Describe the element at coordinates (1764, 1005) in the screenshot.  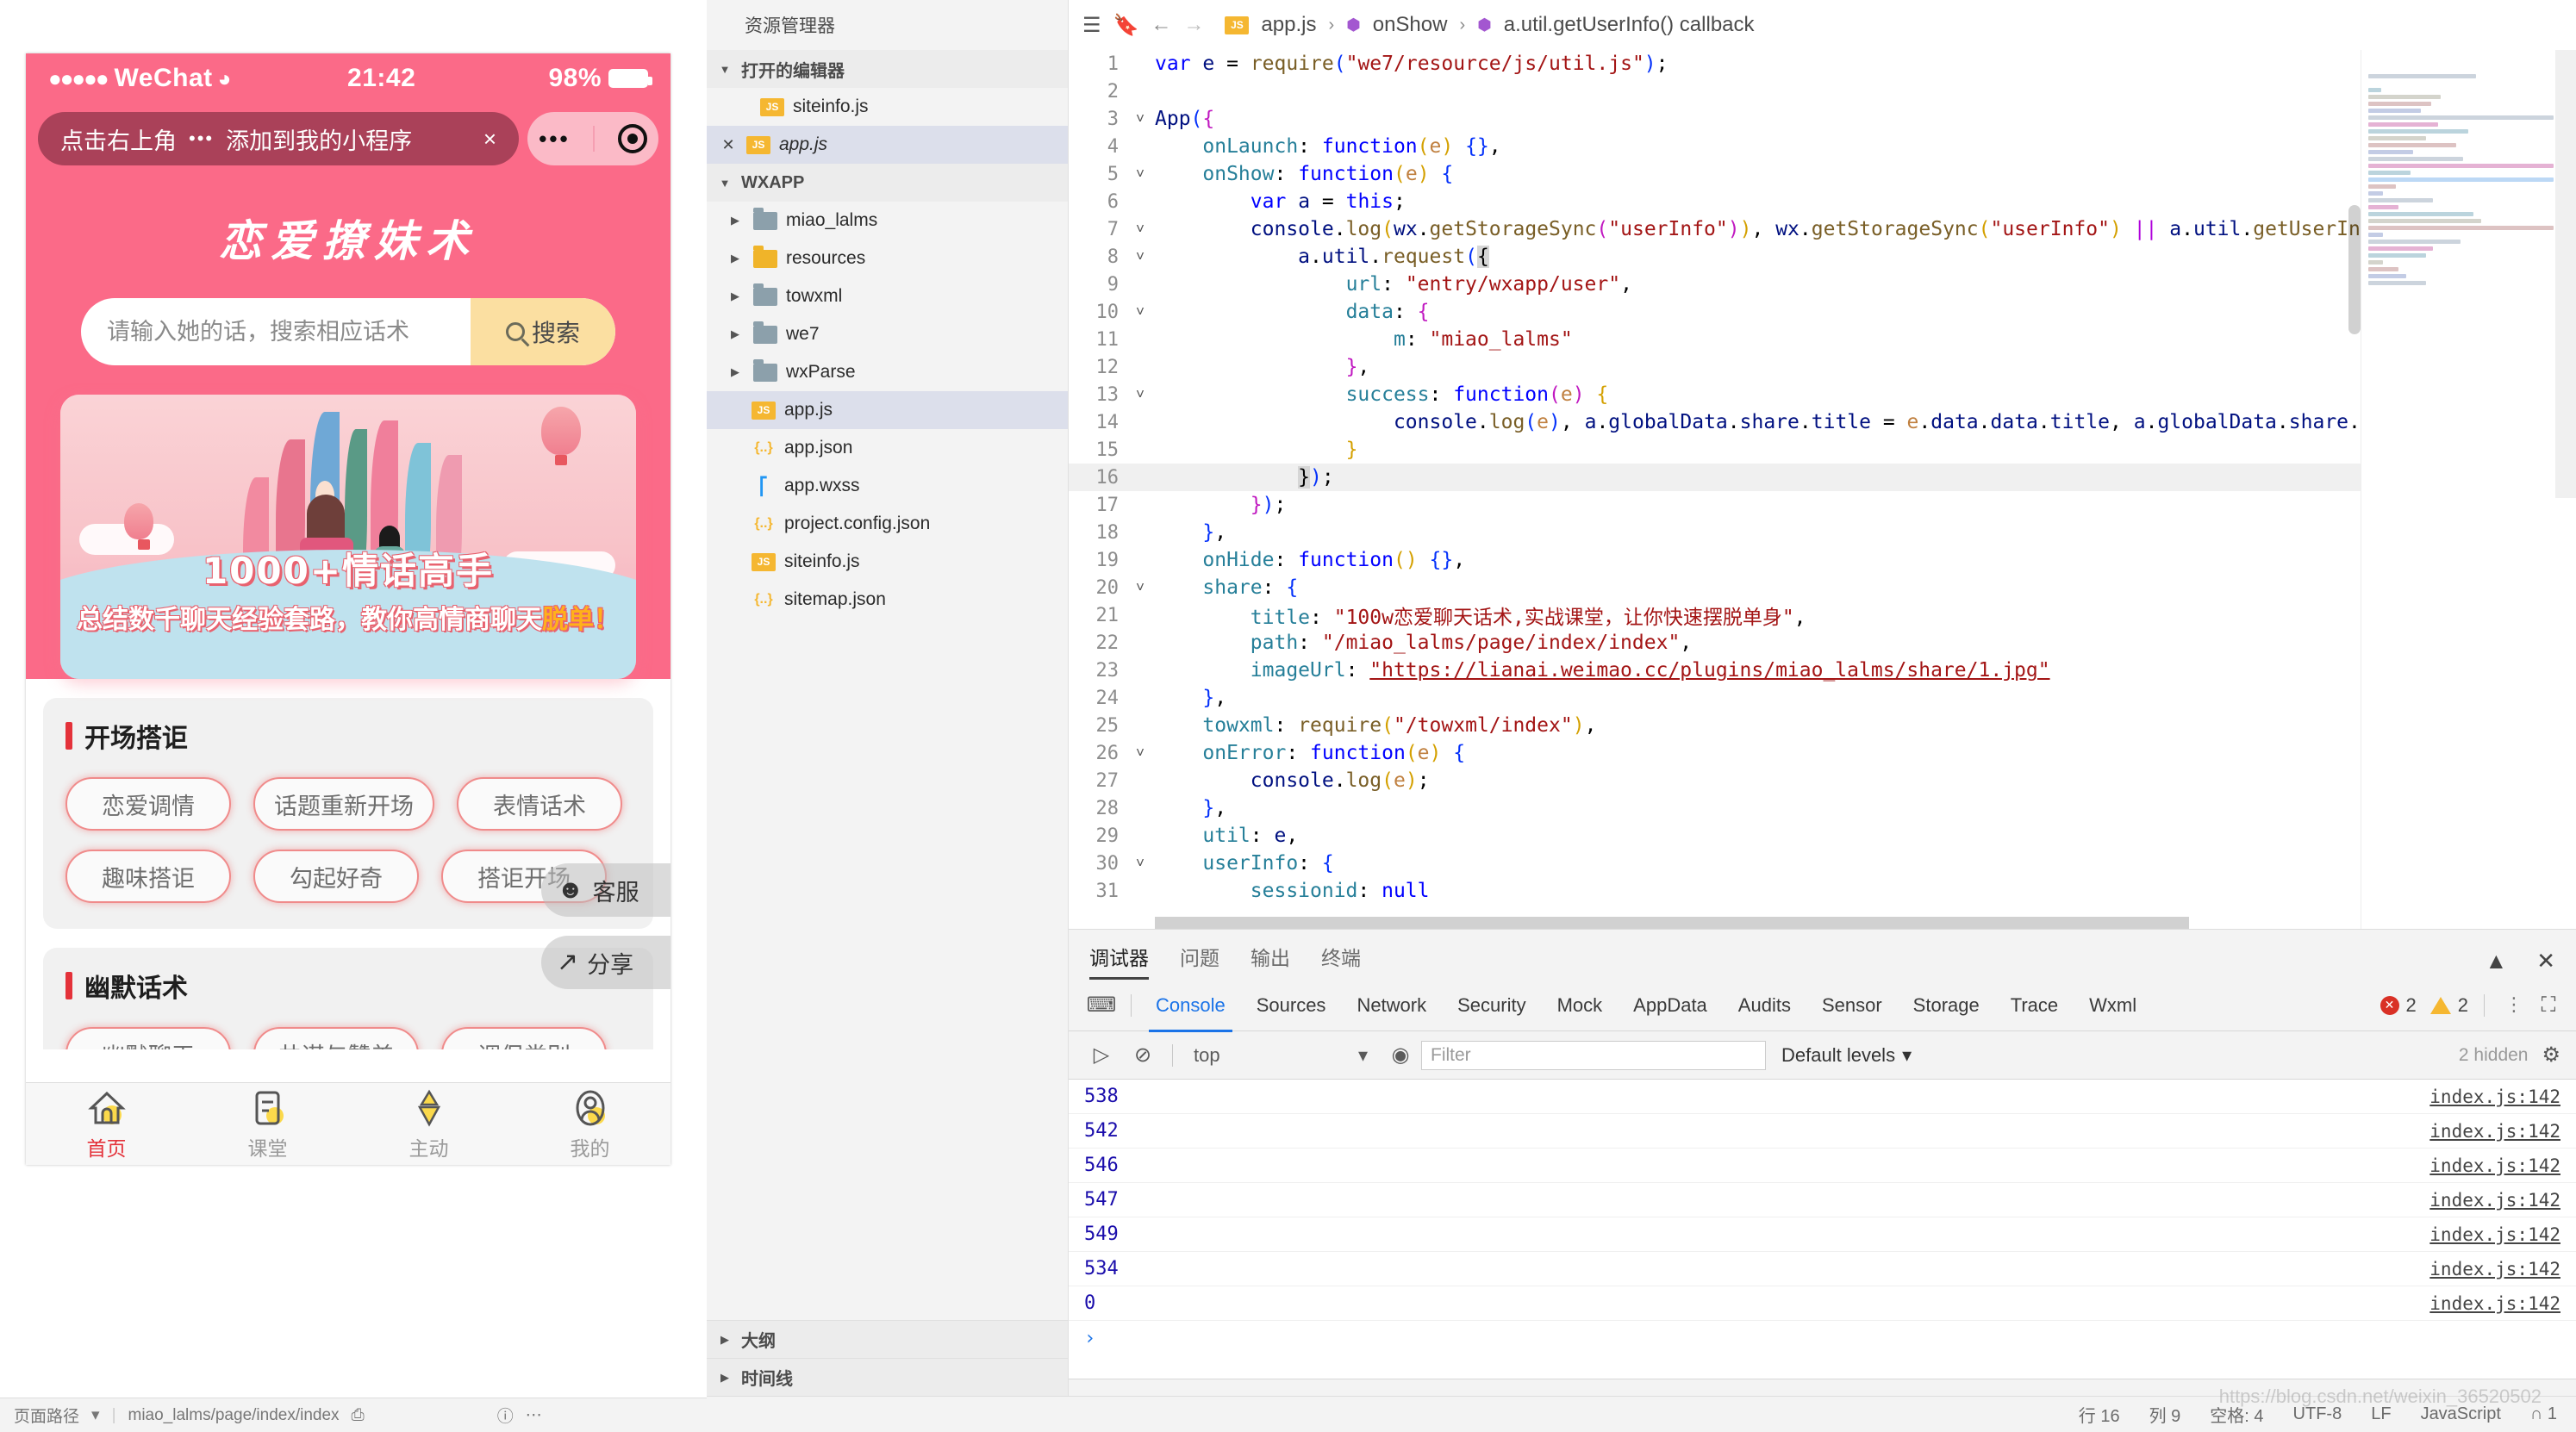
I see `panel-audits: Audits` at that location.